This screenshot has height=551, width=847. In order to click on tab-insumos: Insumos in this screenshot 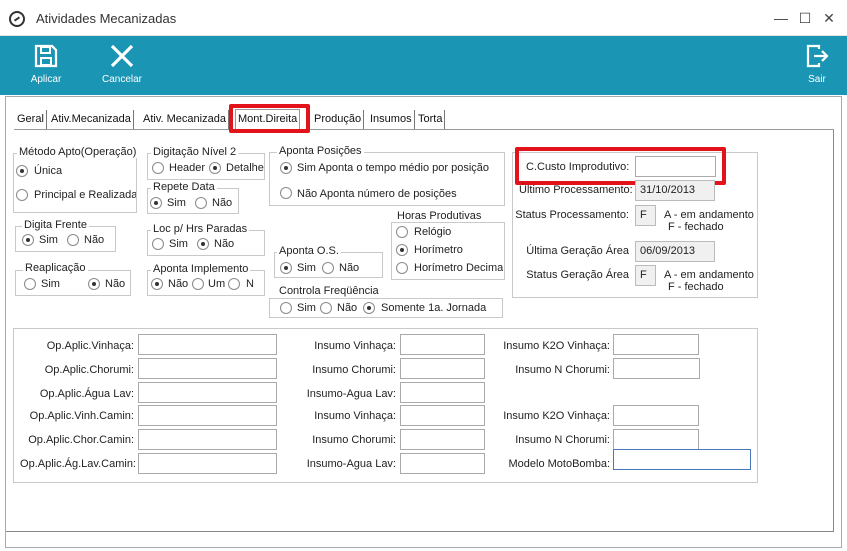, I will do `click(391, 119)`.